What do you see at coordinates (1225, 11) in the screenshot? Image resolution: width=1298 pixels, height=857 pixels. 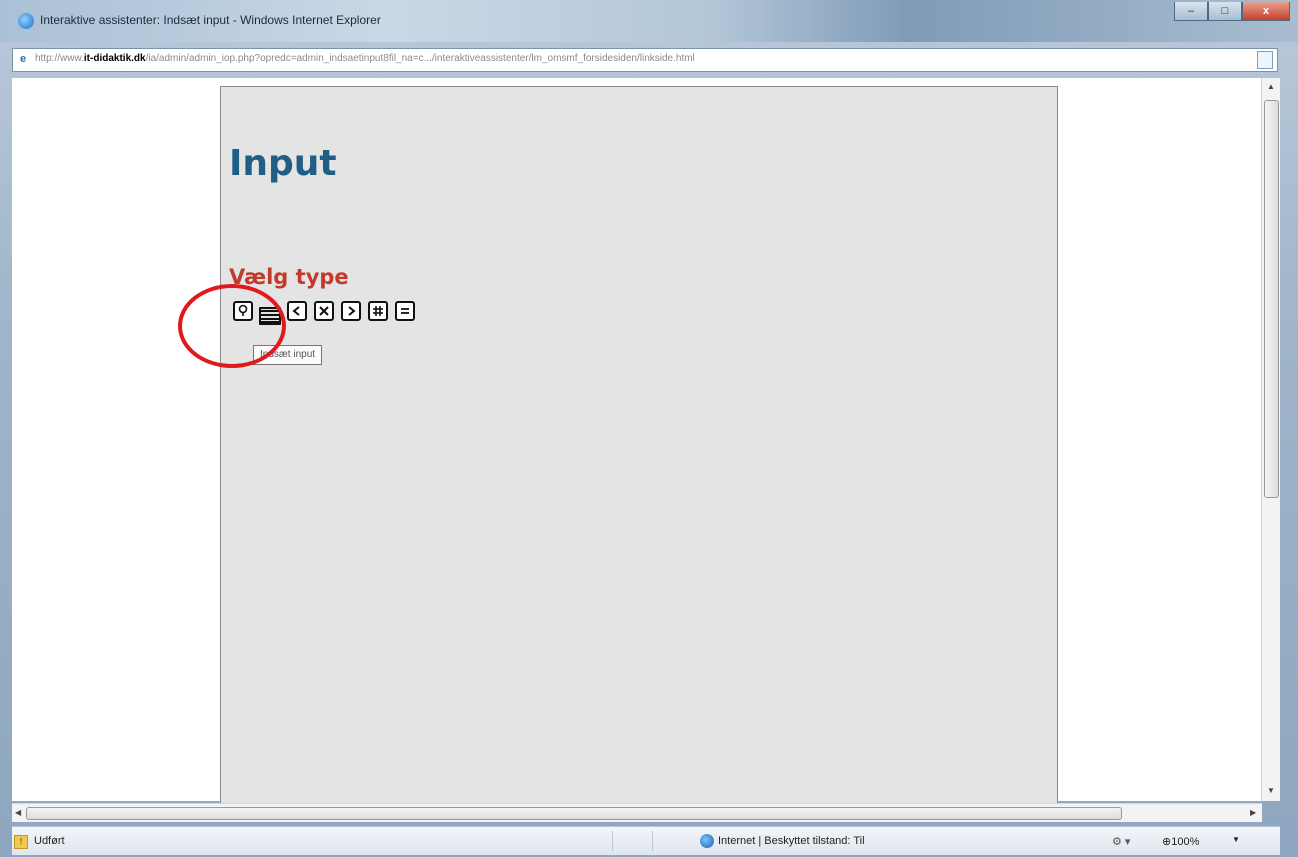 I see `maximize-button: □` at bounding box center [1225, 11].